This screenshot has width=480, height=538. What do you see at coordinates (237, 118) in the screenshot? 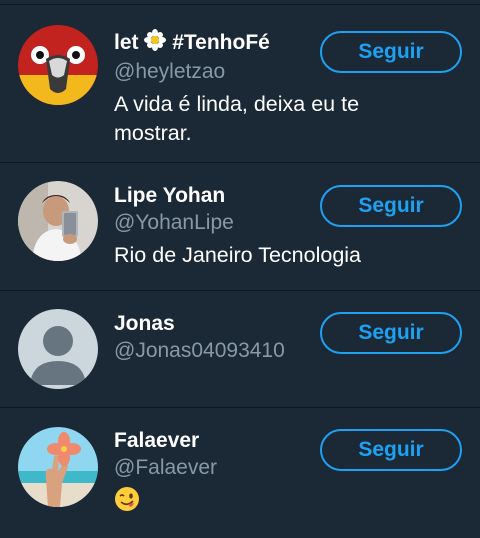
I see `user-bio: A vida é linda, deixa eu te mostrar.` at bounding box center [237, 118].